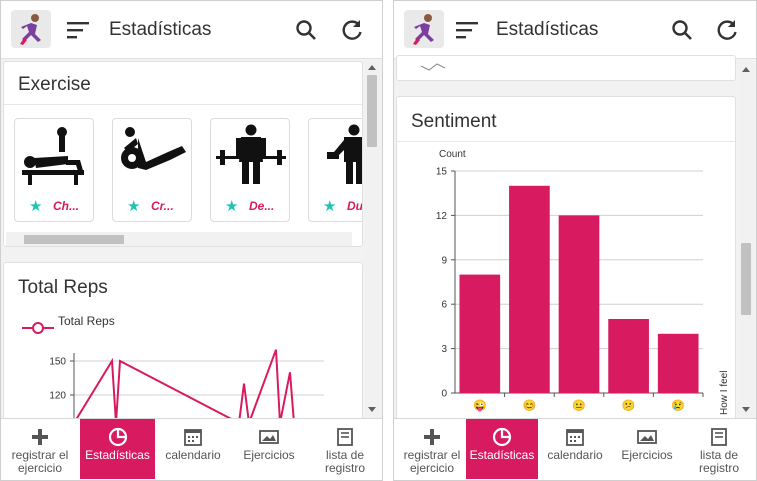 The height and width of the screenshot is (481, 757). Describe the element at coordinates (442, 216) in the screenshot. I see `y-tick-label: 12` at that location.